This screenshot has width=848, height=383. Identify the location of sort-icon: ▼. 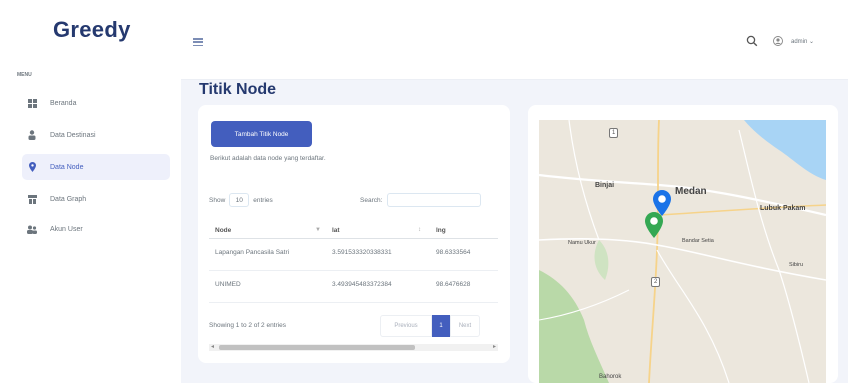
(318, 230).